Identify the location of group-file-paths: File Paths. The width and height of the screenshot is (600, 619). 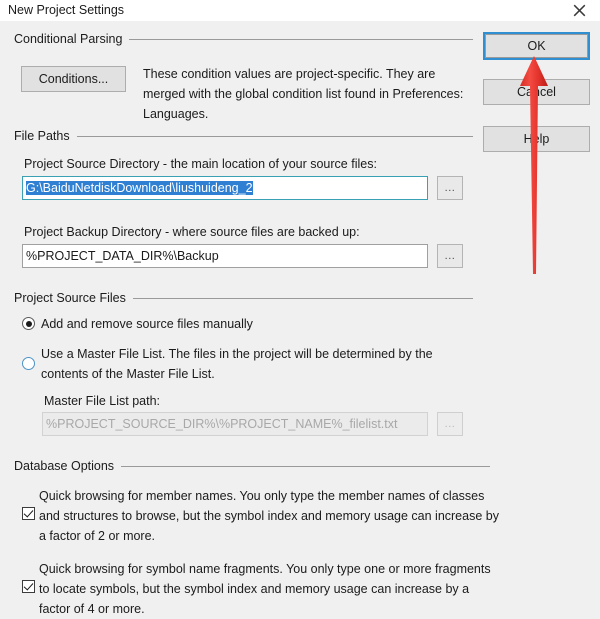
(243, 136).